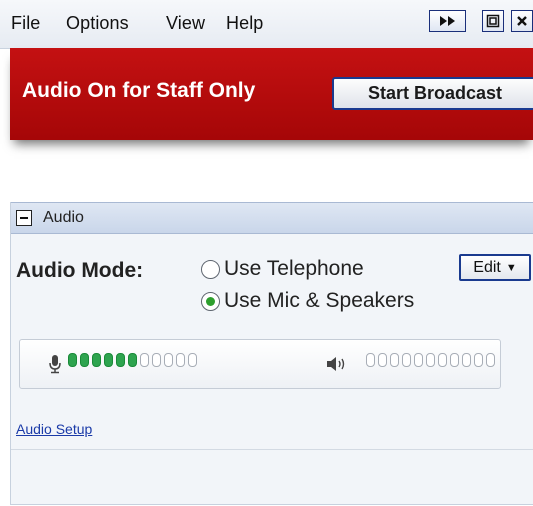  I want to click on edit-label: Edit, so click(487, 267).